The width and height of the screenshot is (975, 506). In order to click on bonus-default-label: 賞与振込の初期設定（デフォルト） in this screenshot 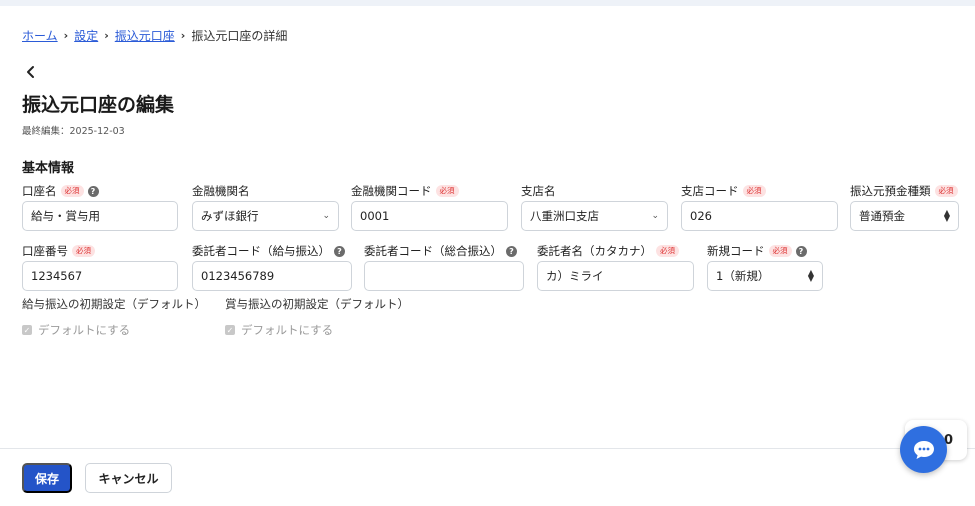, I will do `click(317, 304)`.